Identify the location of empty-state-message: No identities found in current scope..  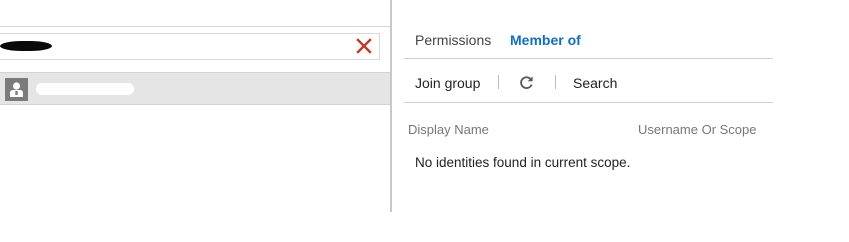
(523, 162).